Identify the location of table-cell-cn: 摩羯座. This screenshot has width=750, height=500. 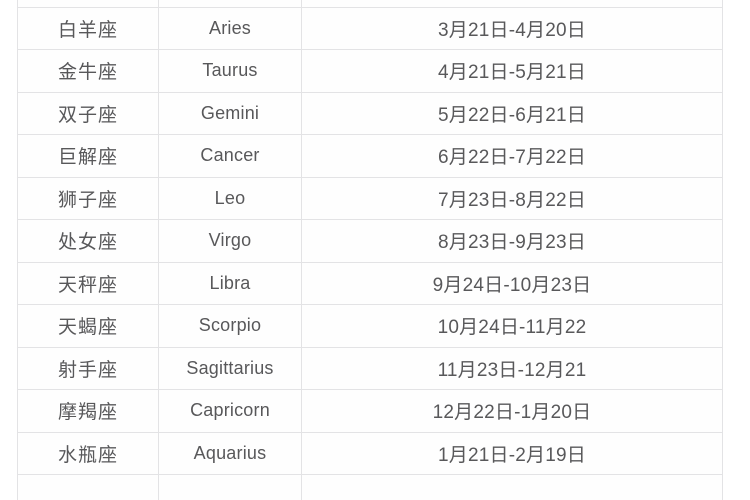
(88, 411).